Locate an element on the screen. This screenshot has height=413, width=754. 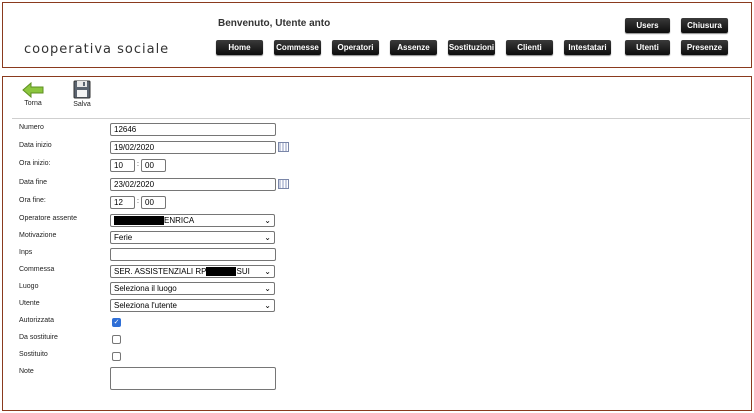
note-label: Note is located at coordinates (26, 371).